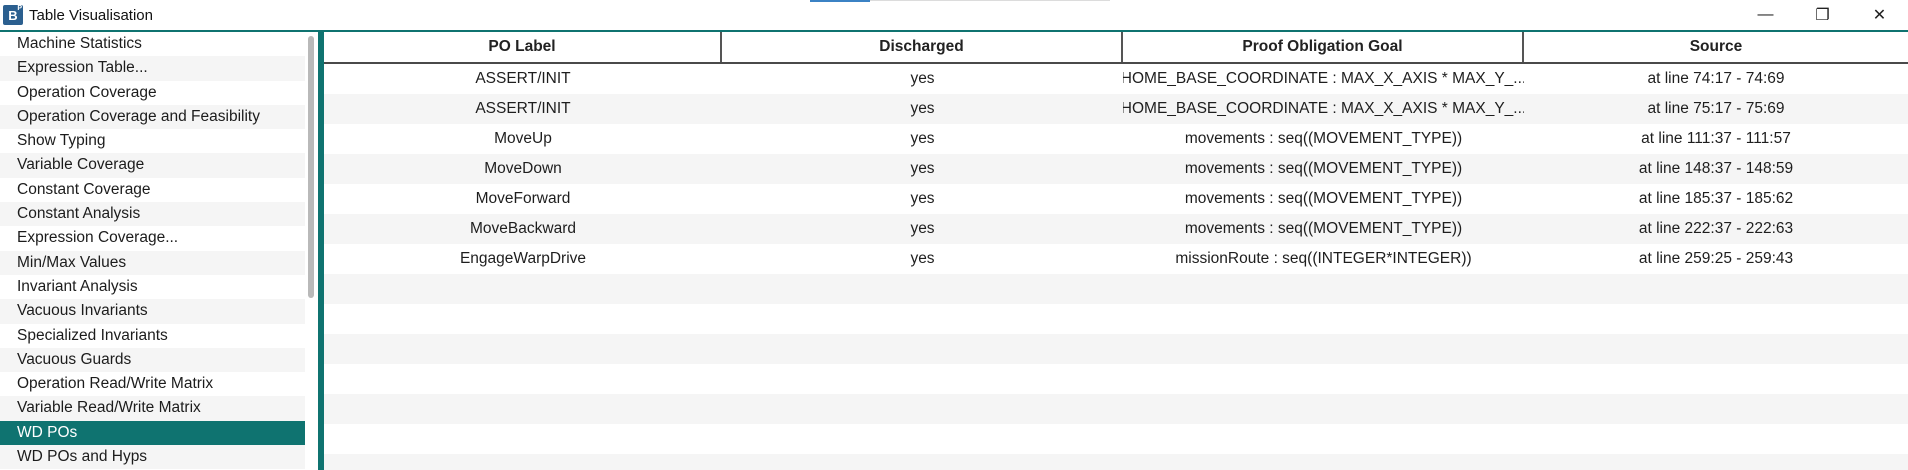  What do you see at coordinates (1716, 108) in the screenshot?
I see `table-cell: at line 75:17 - 75:69` at bounding box center [1716, 108].